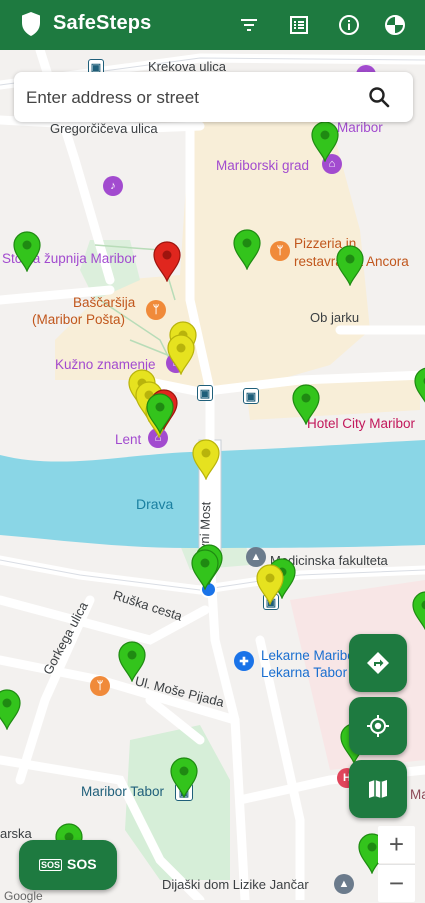 This screenshot has height=903, width=425. What do you see at coordinates (128, 439) in the screenshot?
I see `label-lent: Lent` at bounding box center [128, 439].